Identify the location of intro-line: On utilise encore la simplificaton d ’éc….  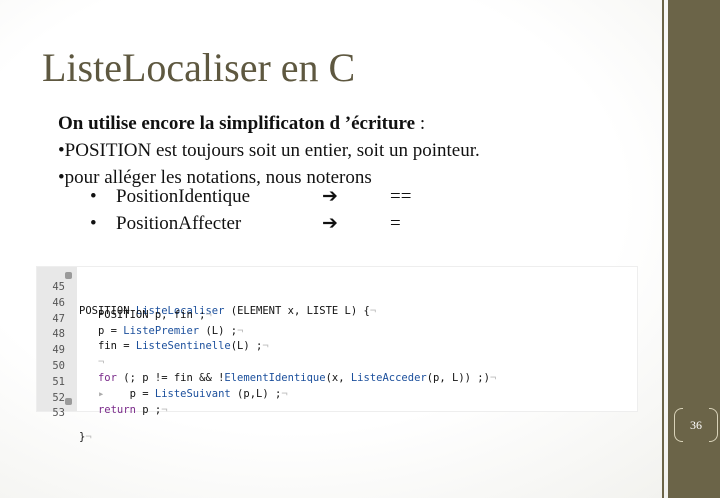
(348, 123).